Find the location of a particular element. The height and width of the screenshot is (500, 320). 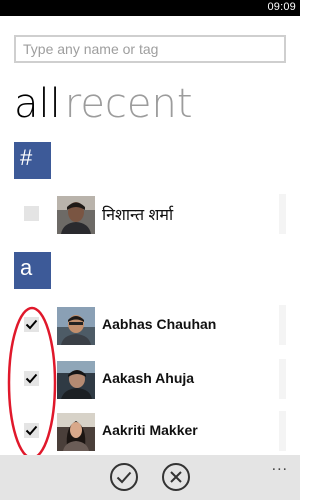

search-box is located at coordinates (150, 49).